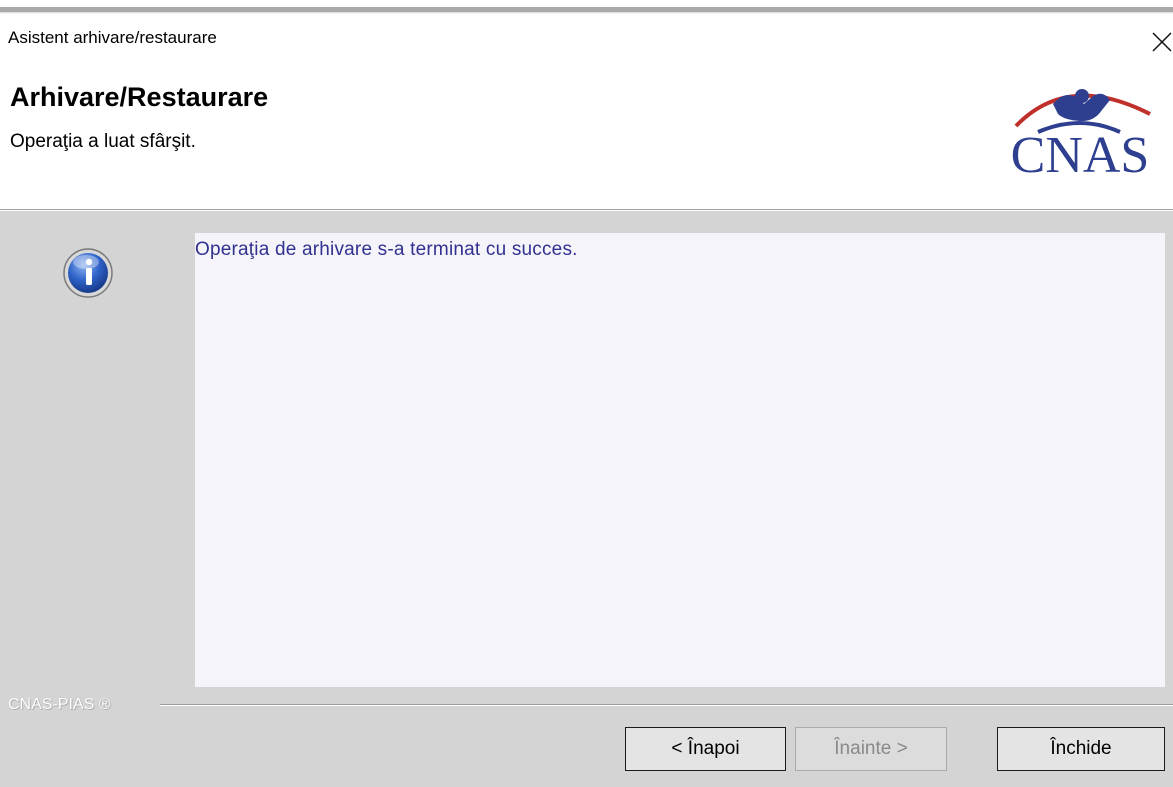 This screenshot has height=787, width=1173. I want to click on info-icon, so click(88, 273).